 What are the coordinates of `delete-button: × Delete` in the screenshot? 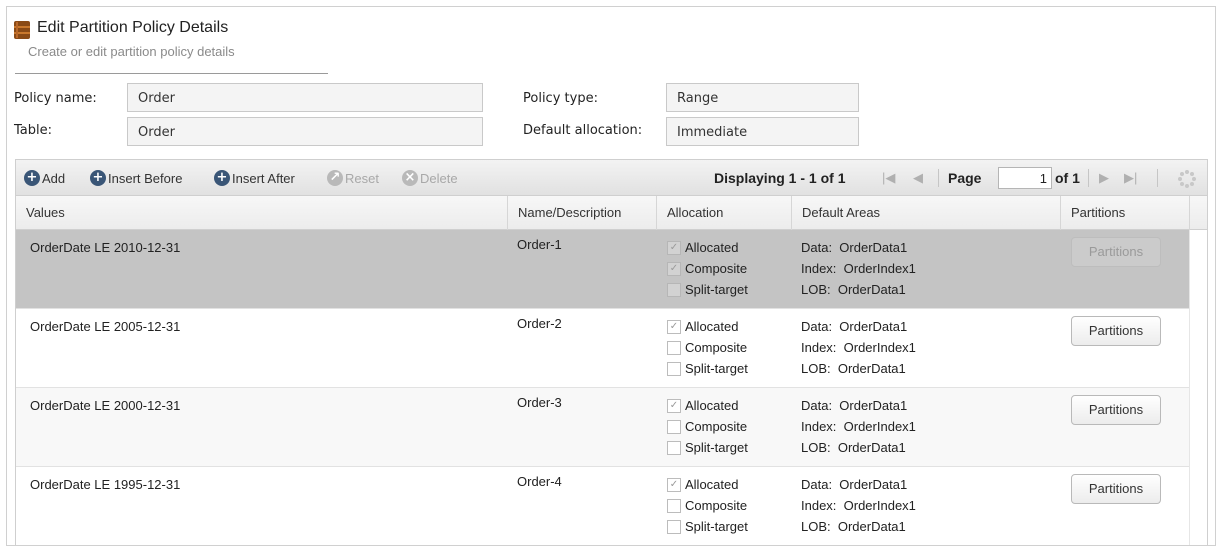 It's located at (430, 178).